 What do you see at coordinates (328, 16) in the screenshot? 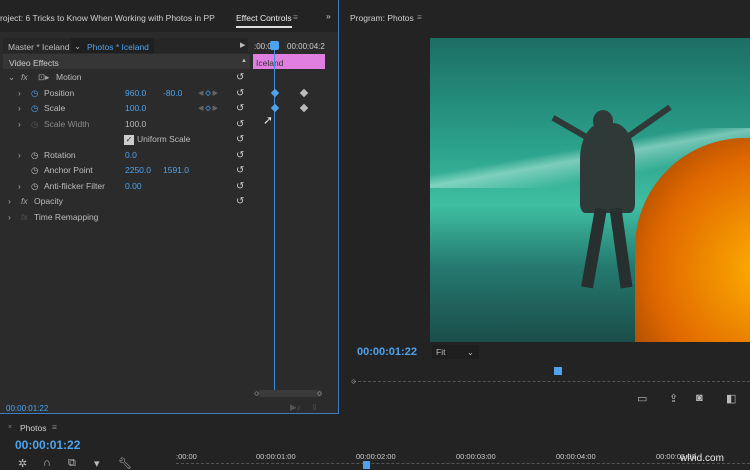
I see `expand-panels-icon: »` at bounding box center [328, 16].